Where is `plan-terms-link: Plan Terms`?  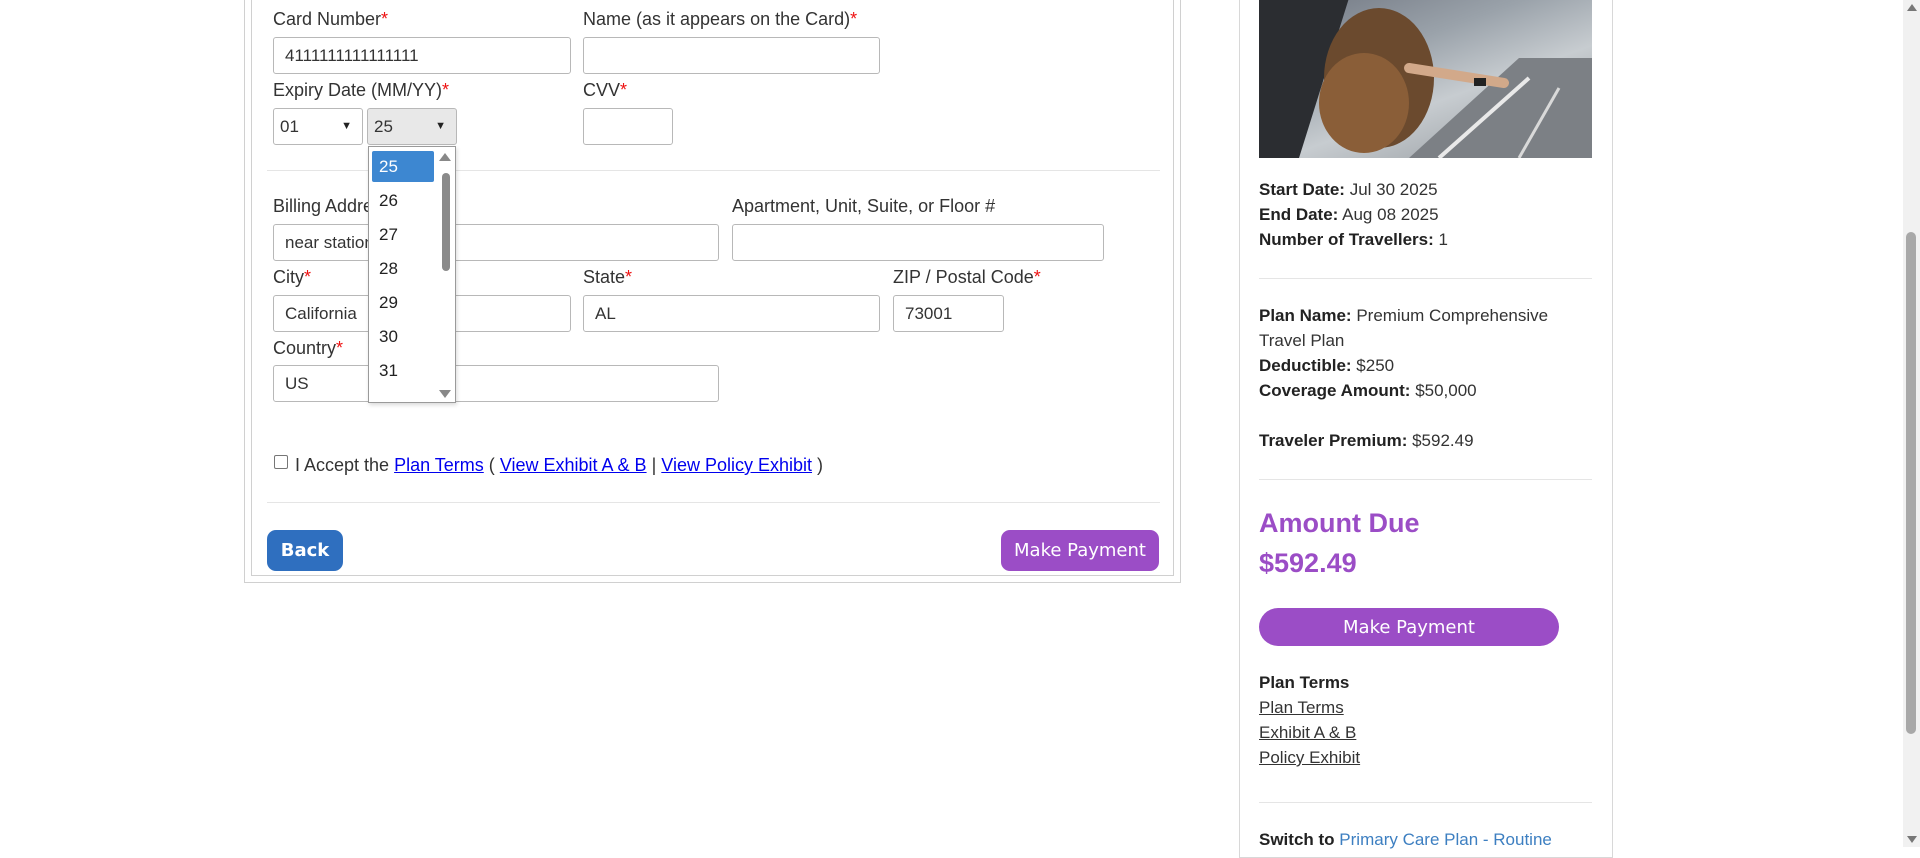
plan-terms-link: Plan Terms is located at coordinates (439, 465).